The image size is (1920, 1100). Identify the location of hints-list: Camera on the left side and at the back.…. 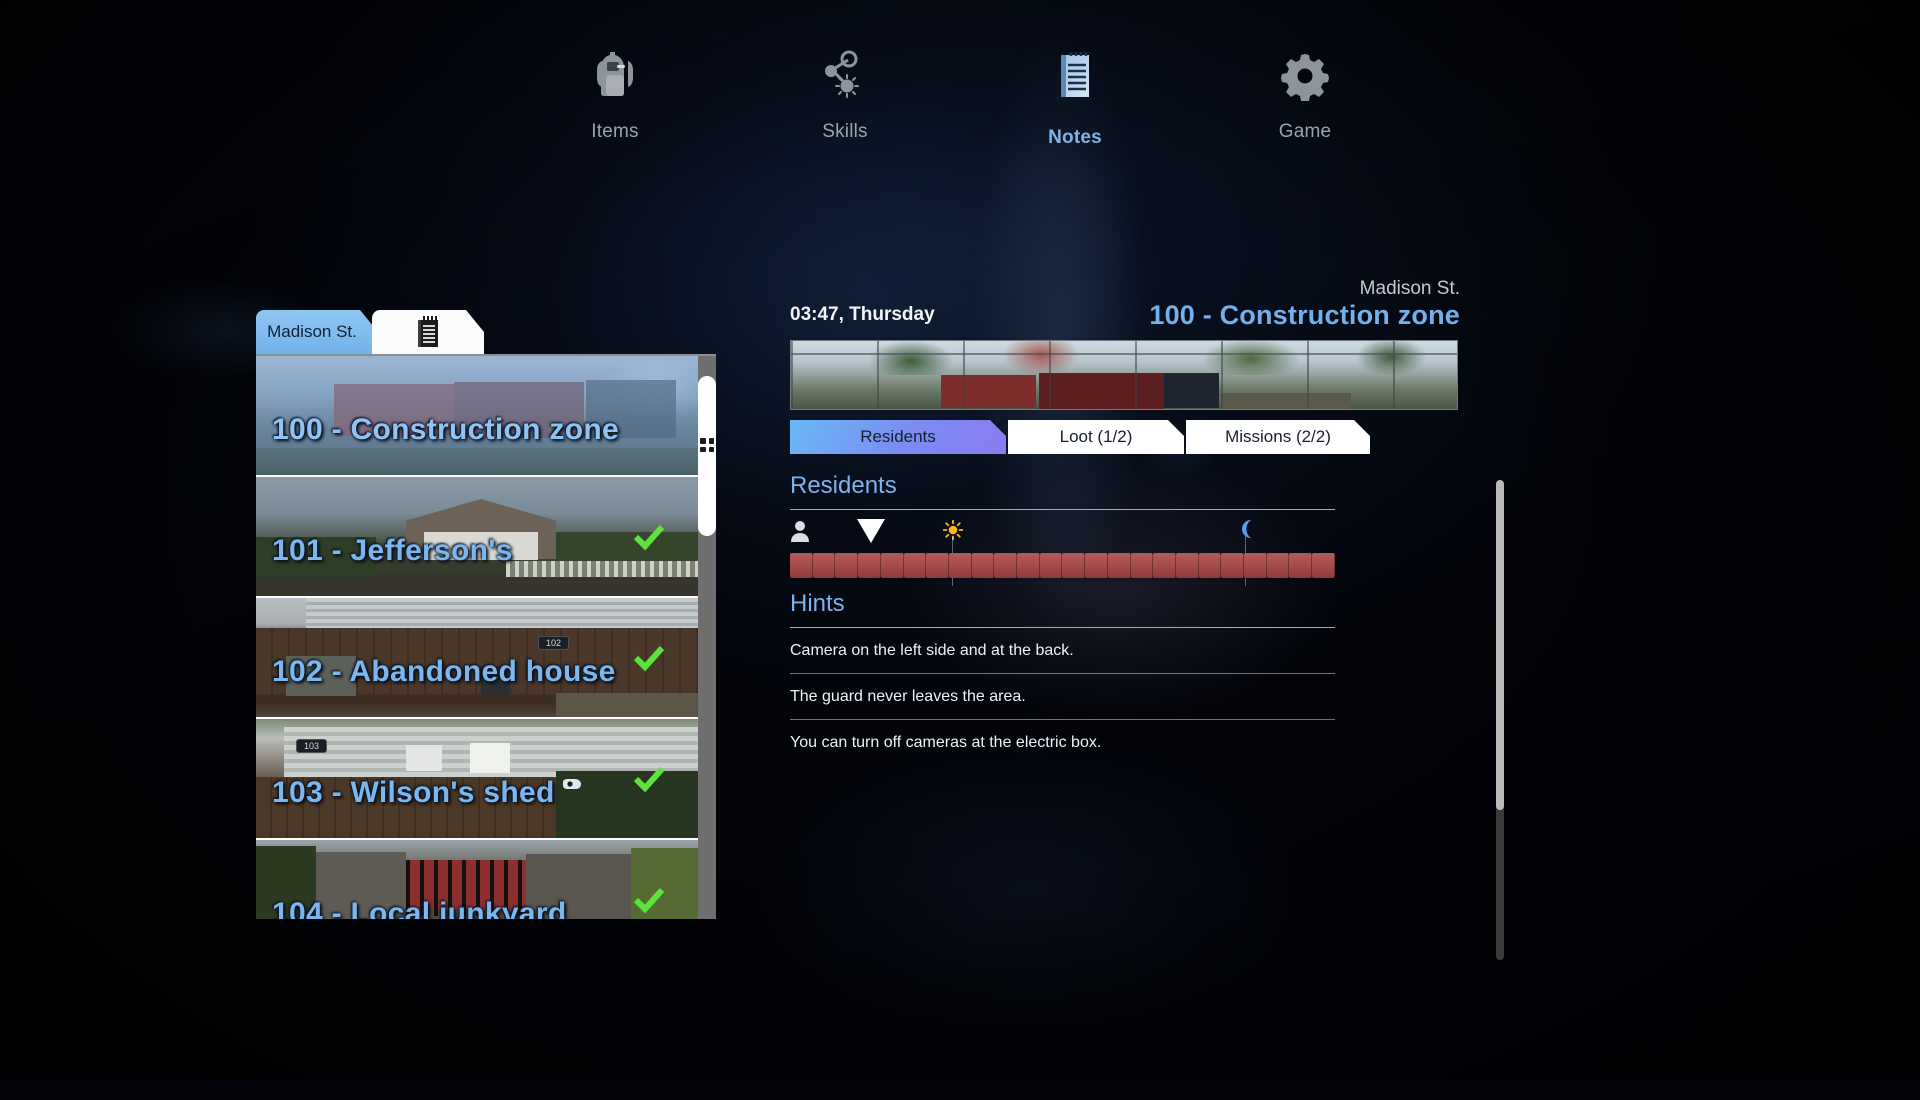
(1125, 696).